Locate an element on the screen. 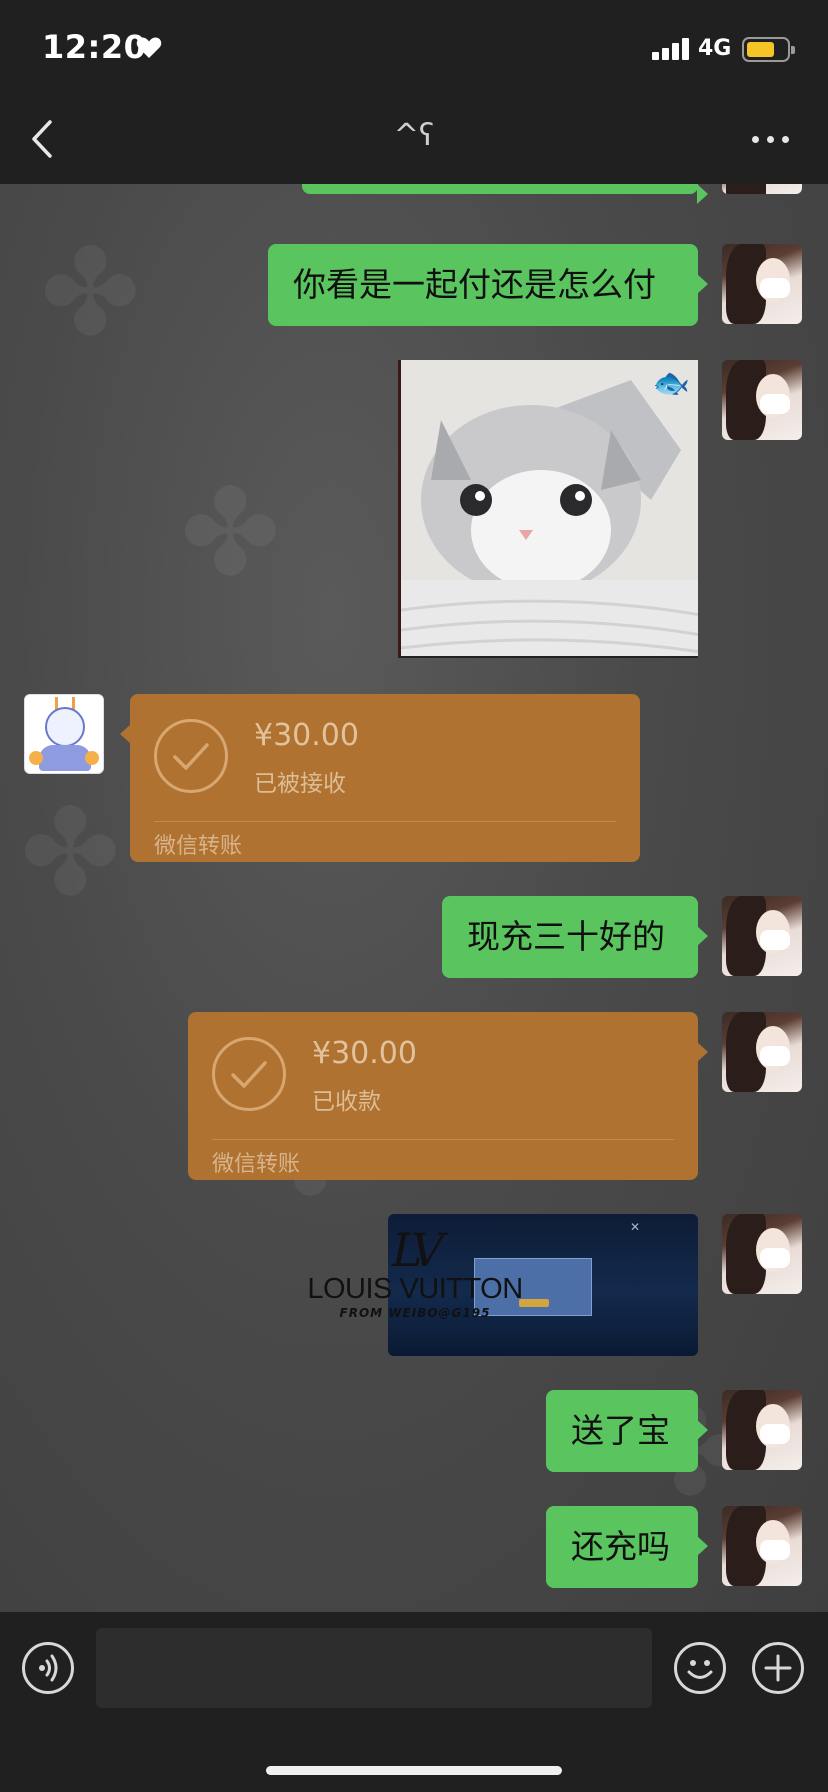 The image size is (828, 1792). cat-image is located at coordinates (549, 508).